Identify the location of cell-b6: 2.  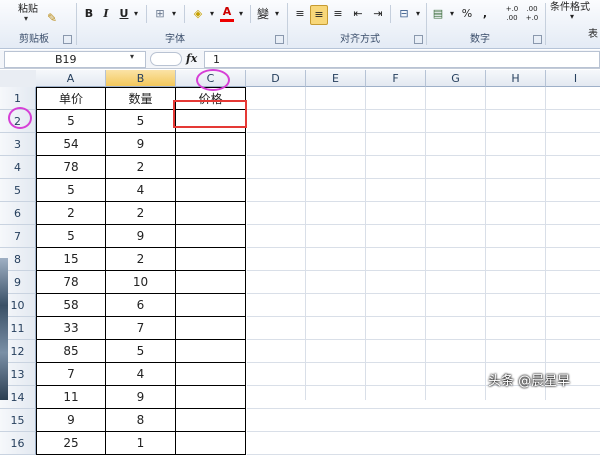
(141, 213).